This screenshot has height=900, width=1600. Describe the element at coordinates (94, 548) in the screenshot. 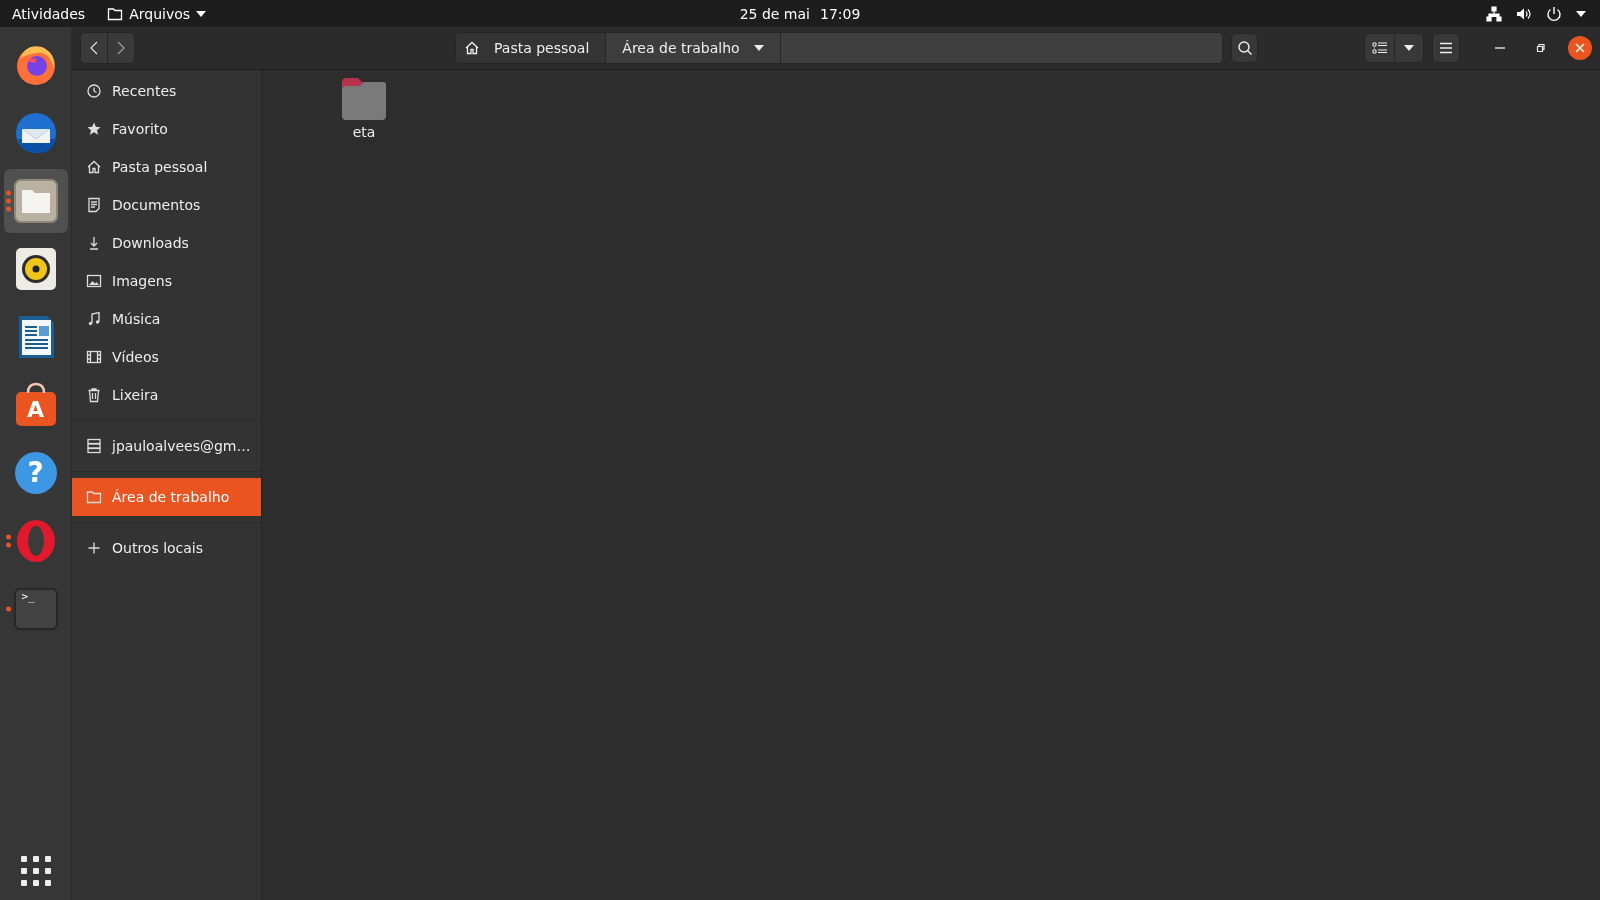

I see `plus-icon` at that location.